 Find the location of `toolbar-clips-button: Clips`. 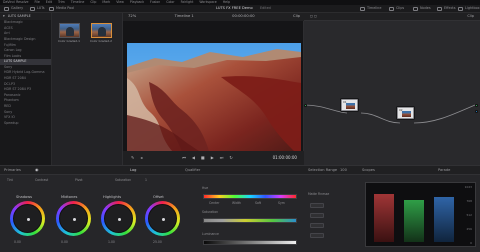

toolbar-clips-button: Clips is located at coordinates (397, 8).